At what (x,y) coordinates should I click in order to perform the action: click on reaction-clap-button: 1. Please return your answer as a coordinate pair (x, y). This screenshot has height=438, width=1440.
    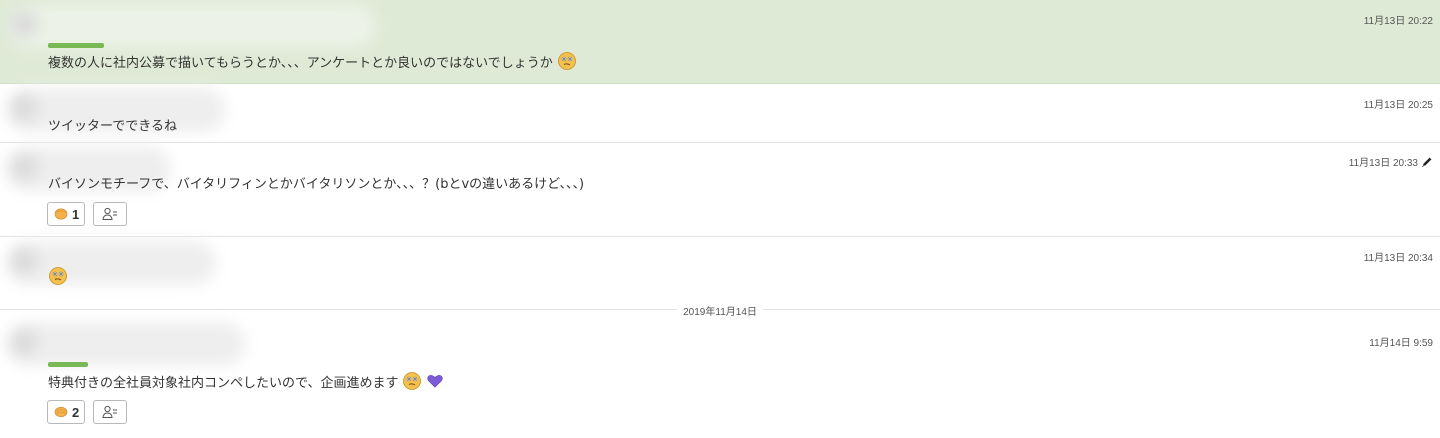
    Looking at the image, I should click on (66, 214).